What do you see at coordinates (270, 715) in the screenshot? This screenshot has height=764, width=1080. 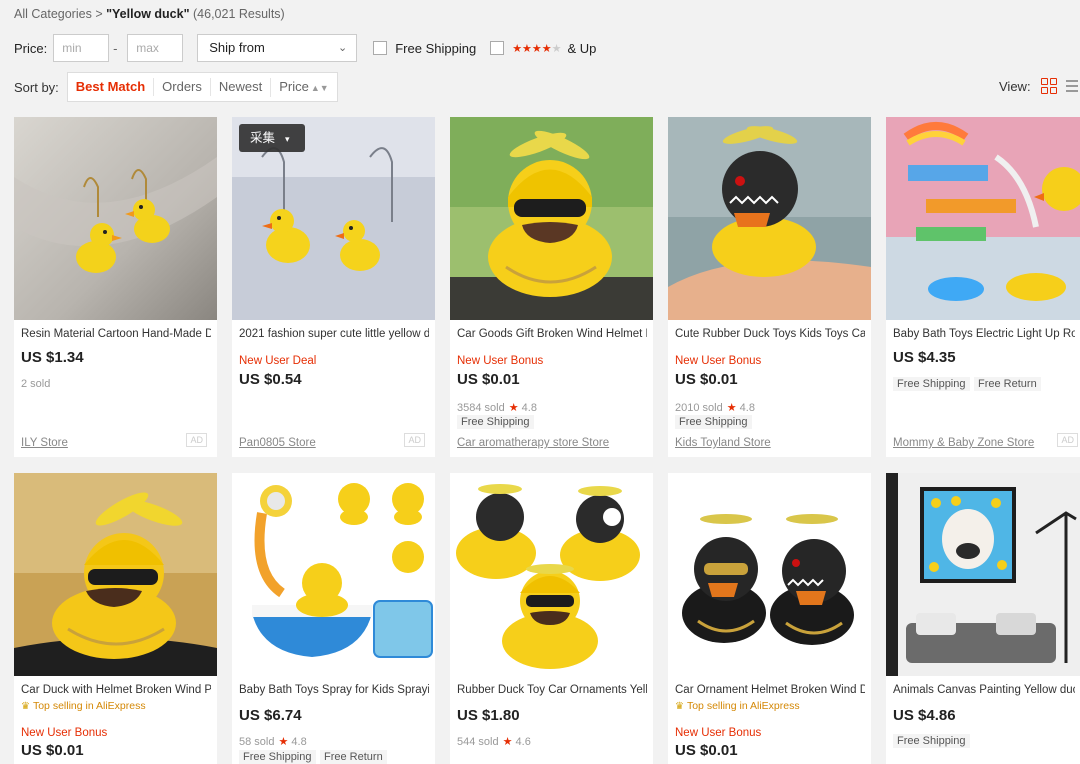 I see `product-price: US $6.74` at bounding box center [270, 715].